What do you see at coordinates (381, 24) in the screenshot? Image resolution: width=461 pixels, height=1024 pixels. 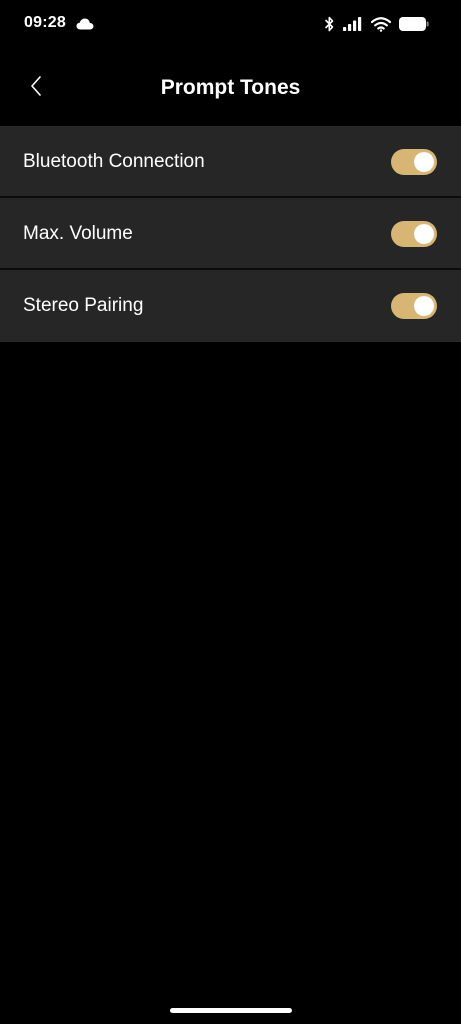 I see `wifi-icon` at bounding box center [381, 24].